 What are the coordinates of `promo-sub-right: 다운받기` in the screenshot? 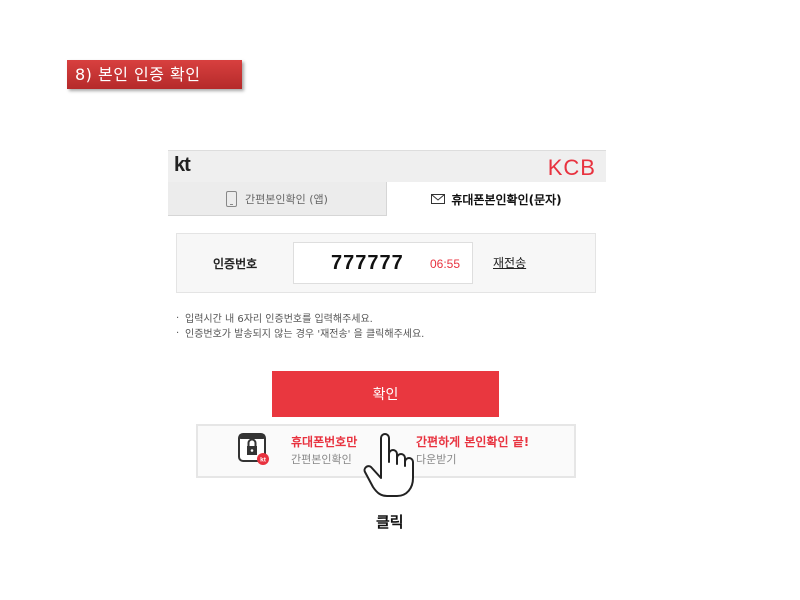 It's located at (436, 459).